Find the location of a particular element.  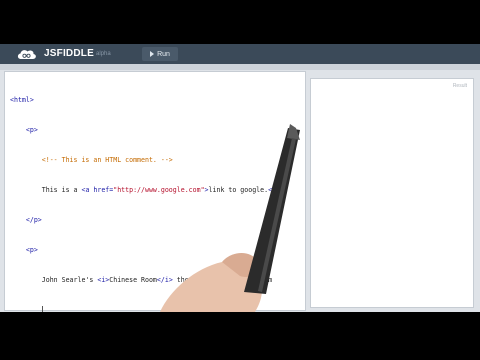

text-cursor is located at coordinates (42, 309).